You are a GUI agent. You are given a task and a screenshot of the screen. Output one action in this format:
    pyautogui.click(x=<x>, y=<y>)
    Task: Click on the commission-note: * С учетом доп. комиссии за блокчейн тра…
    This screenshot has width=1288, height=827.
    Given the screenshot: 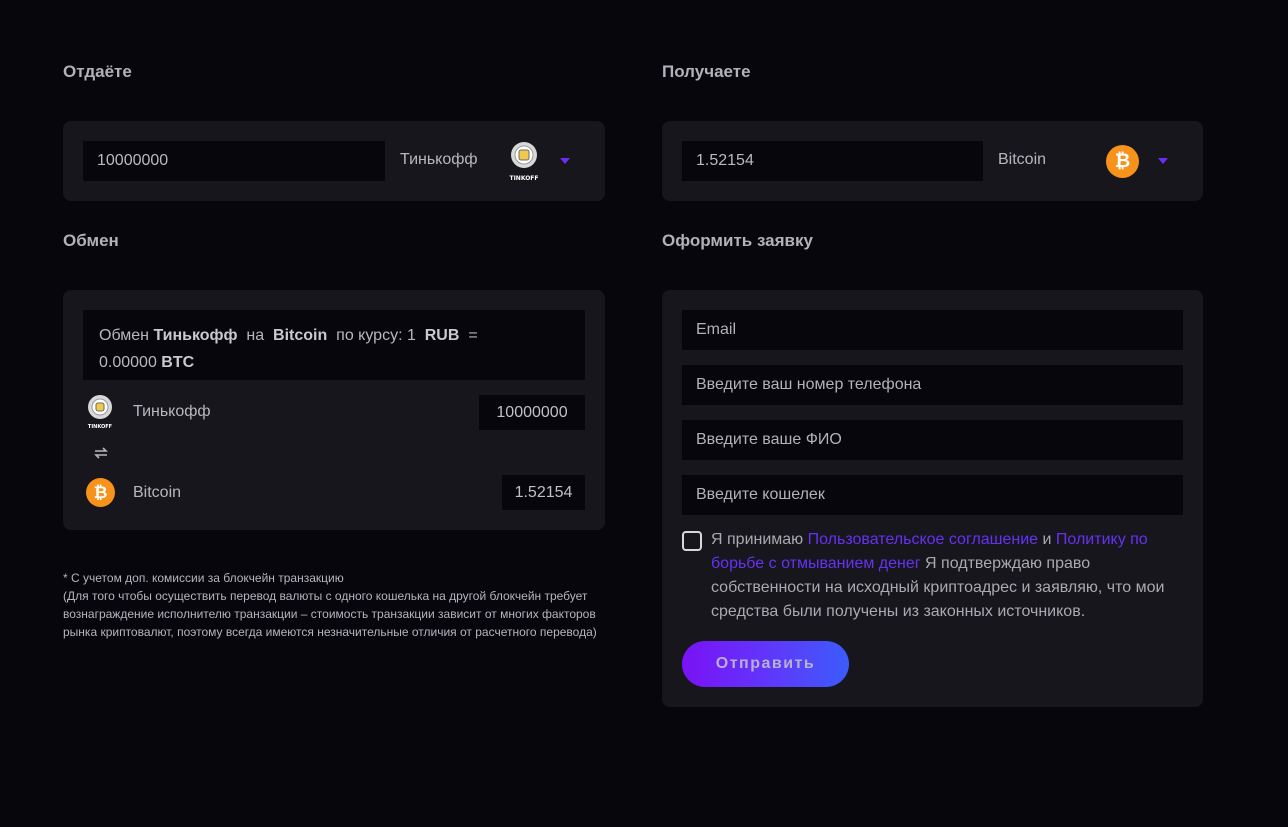 What is the action you would take?
    pyautogui.click(x=343, y=605)
    